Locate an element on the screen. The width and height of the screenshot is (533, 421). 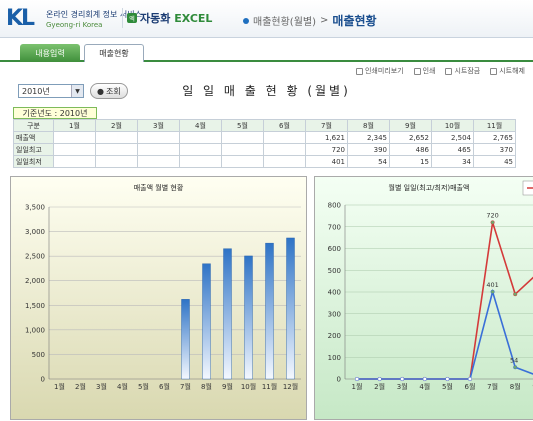
toolbar: 인쇄미리보기 인쇄 시트잠금 시트해제 is located at coordinates (440, 71).